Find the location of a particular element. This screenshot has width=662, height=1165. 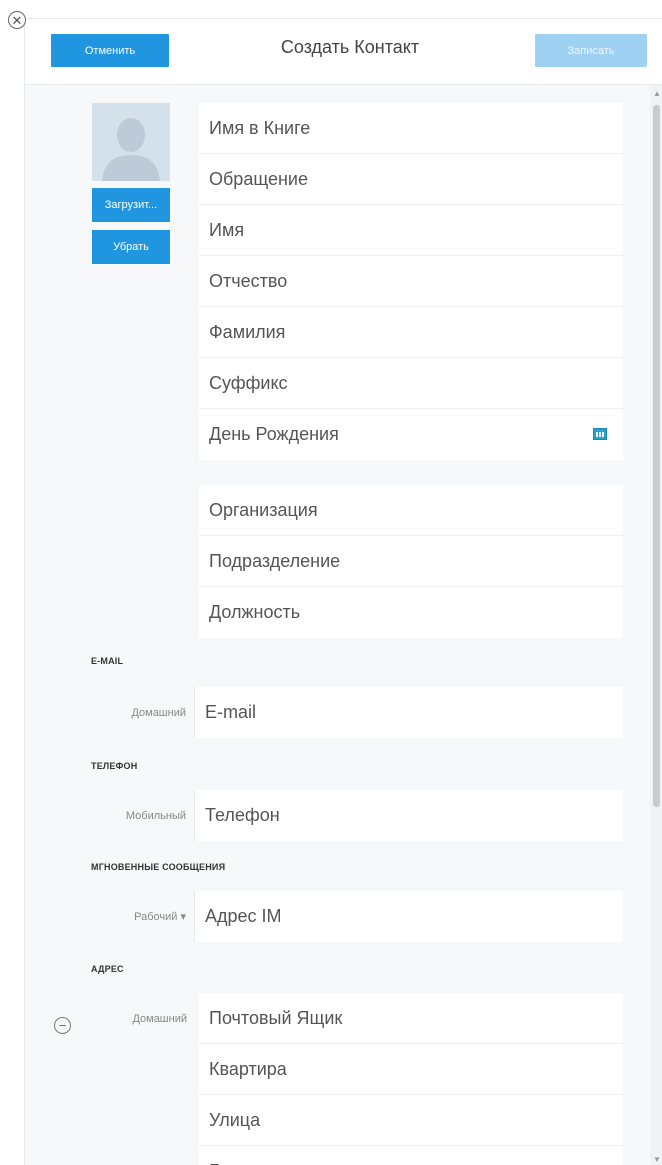

person-silhouette-icon is located at coordinates (131, 142).